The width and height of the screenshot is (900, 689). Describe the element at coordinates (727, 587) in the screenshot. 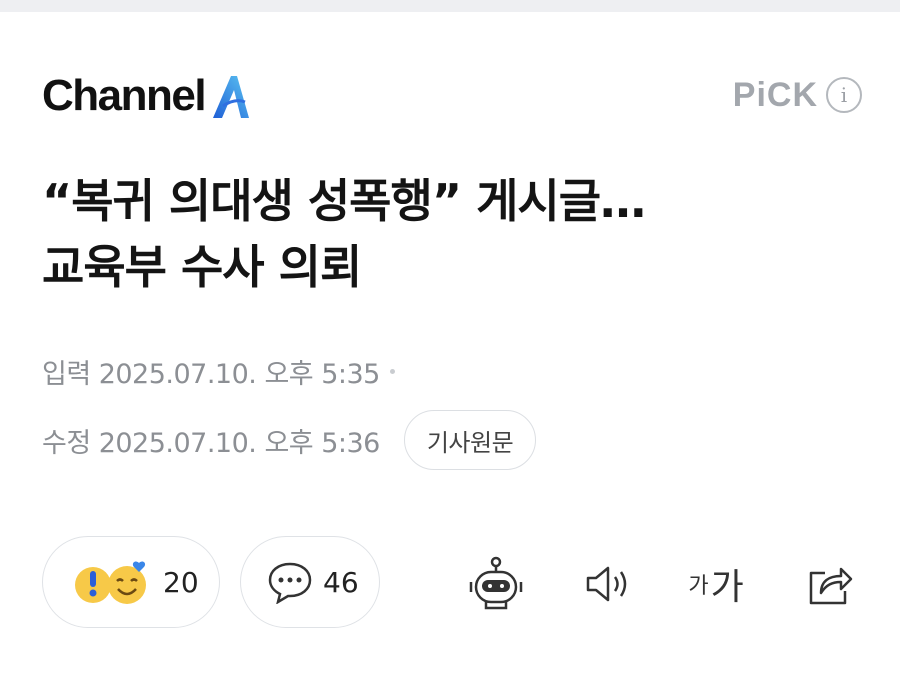

I see `font-size-large-glyph: 가` at that location.